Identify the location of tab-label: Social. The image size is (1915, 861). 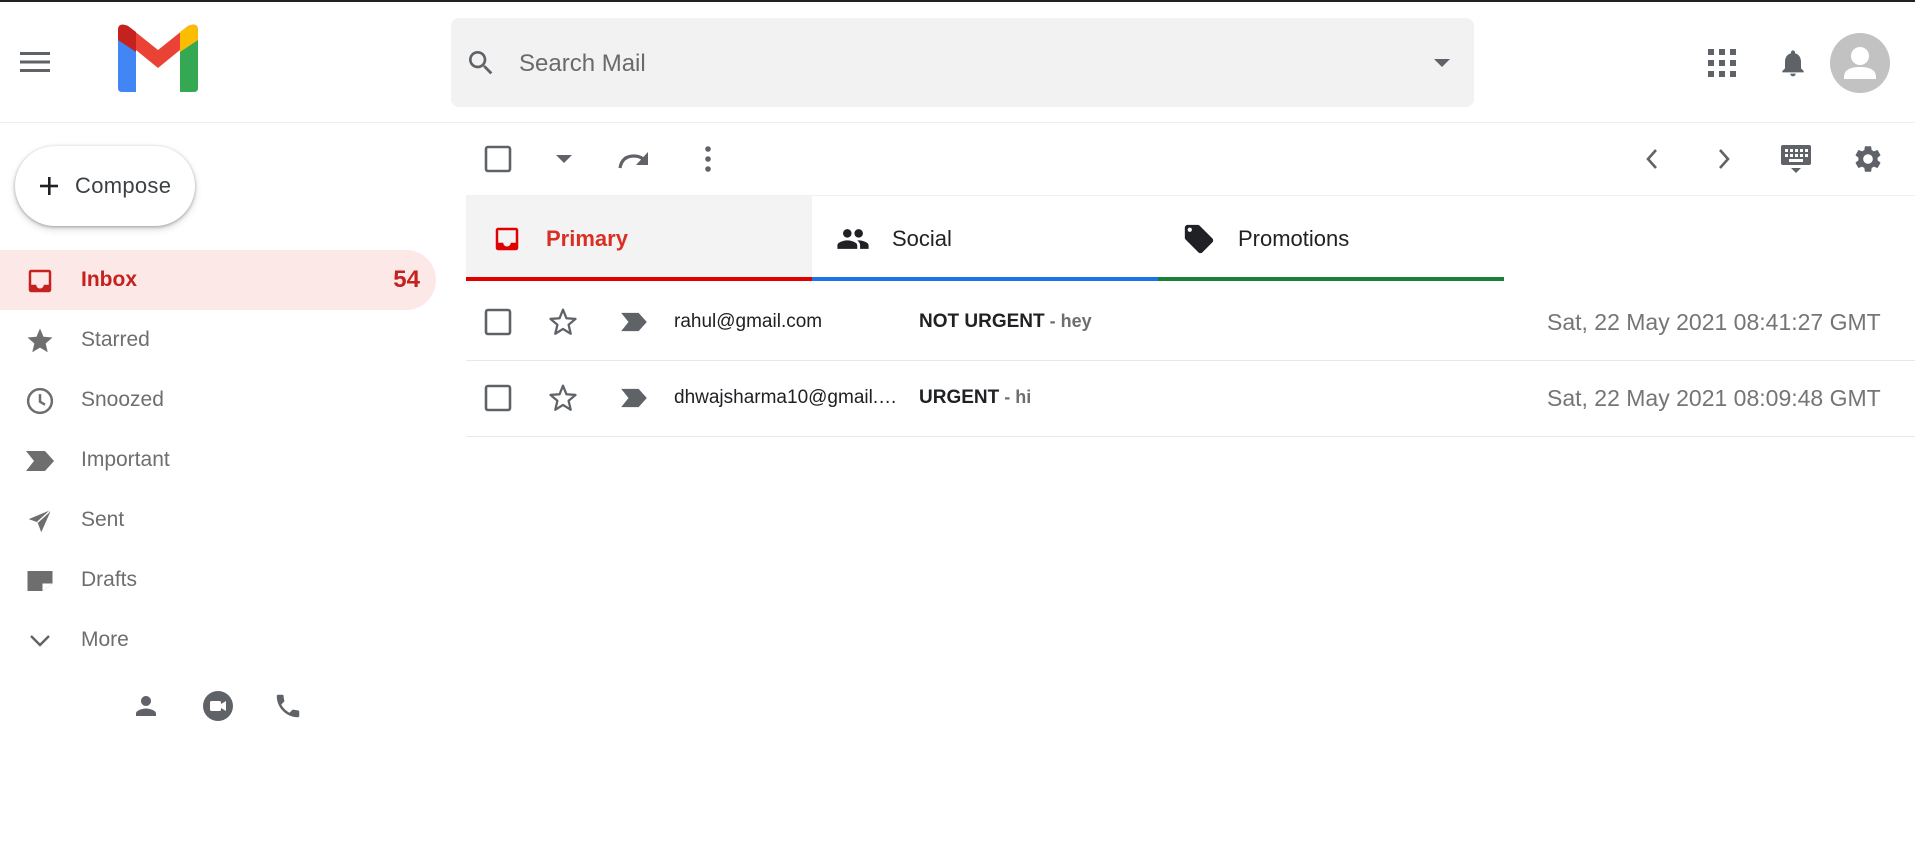
(922, 238).